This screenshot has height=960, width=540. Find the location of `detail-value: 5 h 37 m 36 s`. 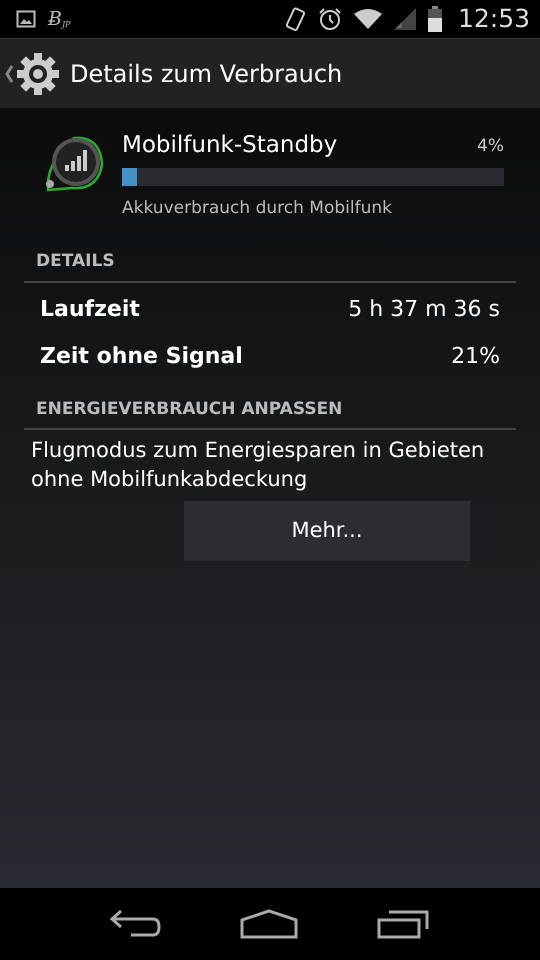

detail-value: 5 h 37 m 36 s is located at coordinates (424, 310).